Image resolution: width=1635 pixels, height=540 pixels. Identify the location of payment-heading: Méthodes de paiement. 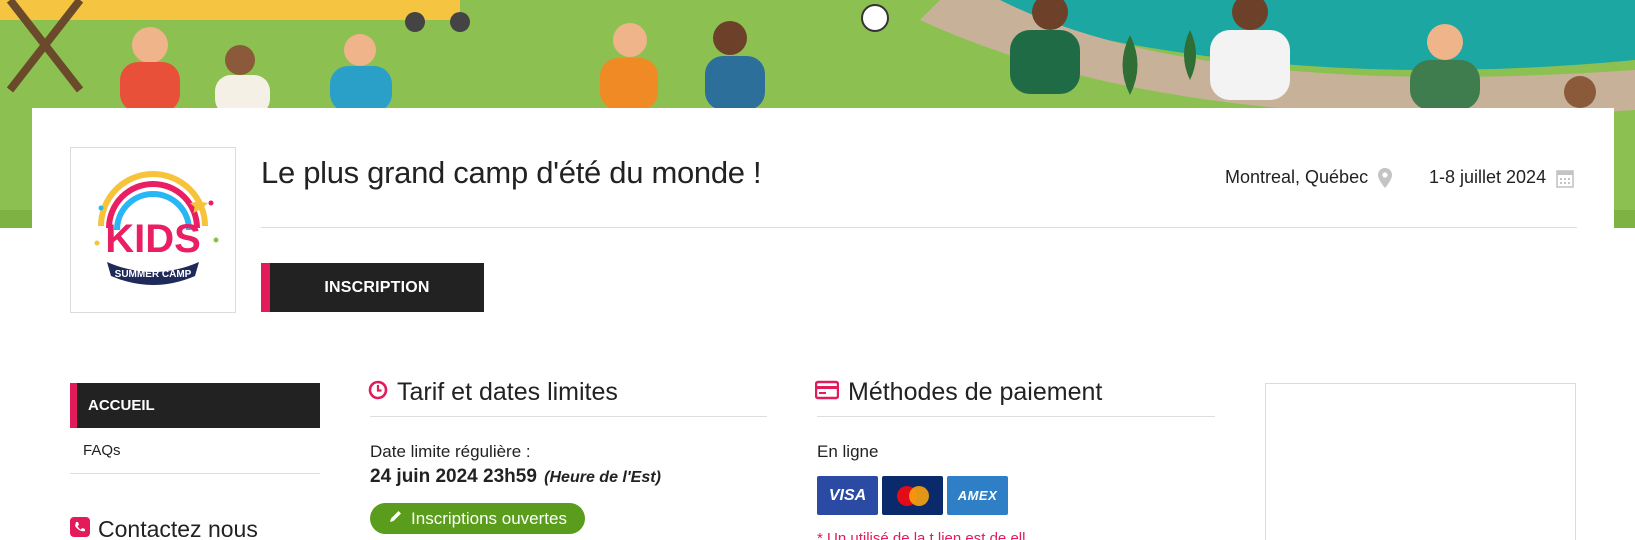
(958, 392).